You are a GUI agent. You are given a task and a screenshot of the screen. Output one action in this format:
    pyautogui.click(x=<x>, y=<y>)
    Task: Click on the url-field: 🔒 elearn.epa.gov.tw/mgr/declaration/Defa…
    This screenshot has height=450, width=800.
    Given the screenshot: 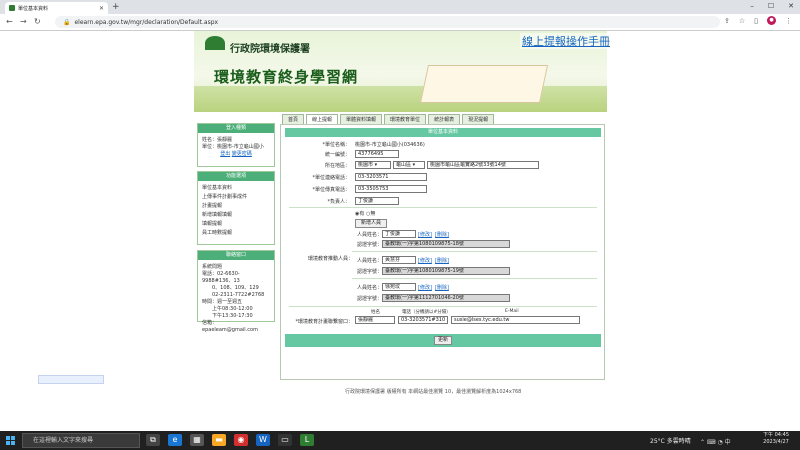 What is the action you would take?
    pyautogui.click(x=387, y=22)
    